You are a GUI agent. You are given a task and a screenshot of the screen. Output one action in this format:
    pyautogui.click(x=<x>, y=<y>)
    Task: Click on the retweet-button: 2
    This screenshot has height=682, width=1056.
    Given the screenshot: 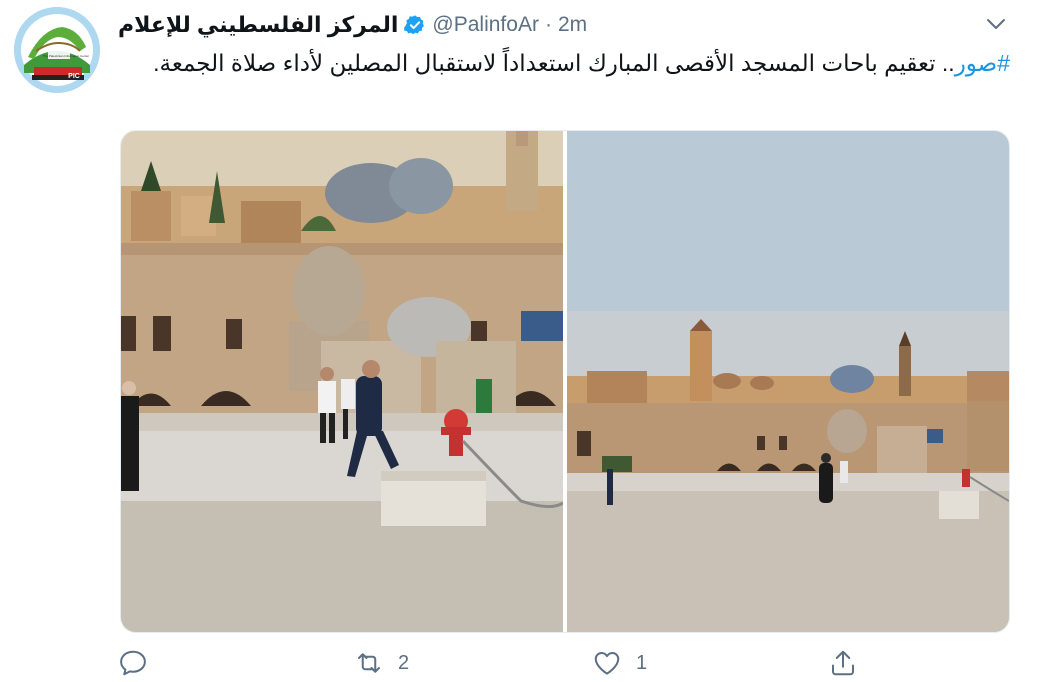 What is the action you would take?
    pyautogui.click(x=381, y=663)
    